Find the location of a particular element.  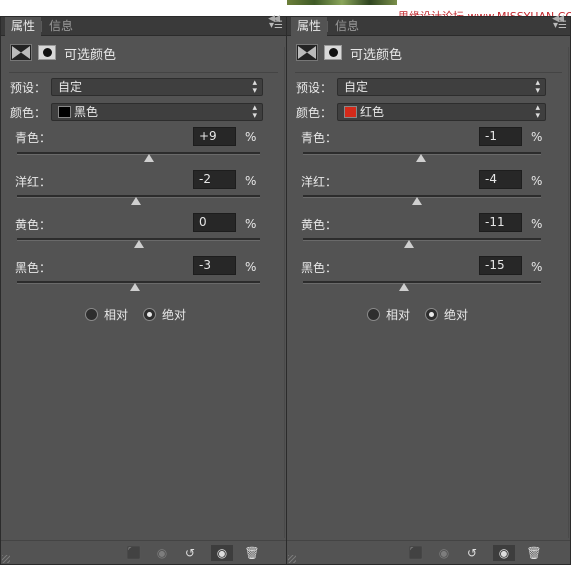

magenta-value-input: -4 is located at coordinates (500, 179).